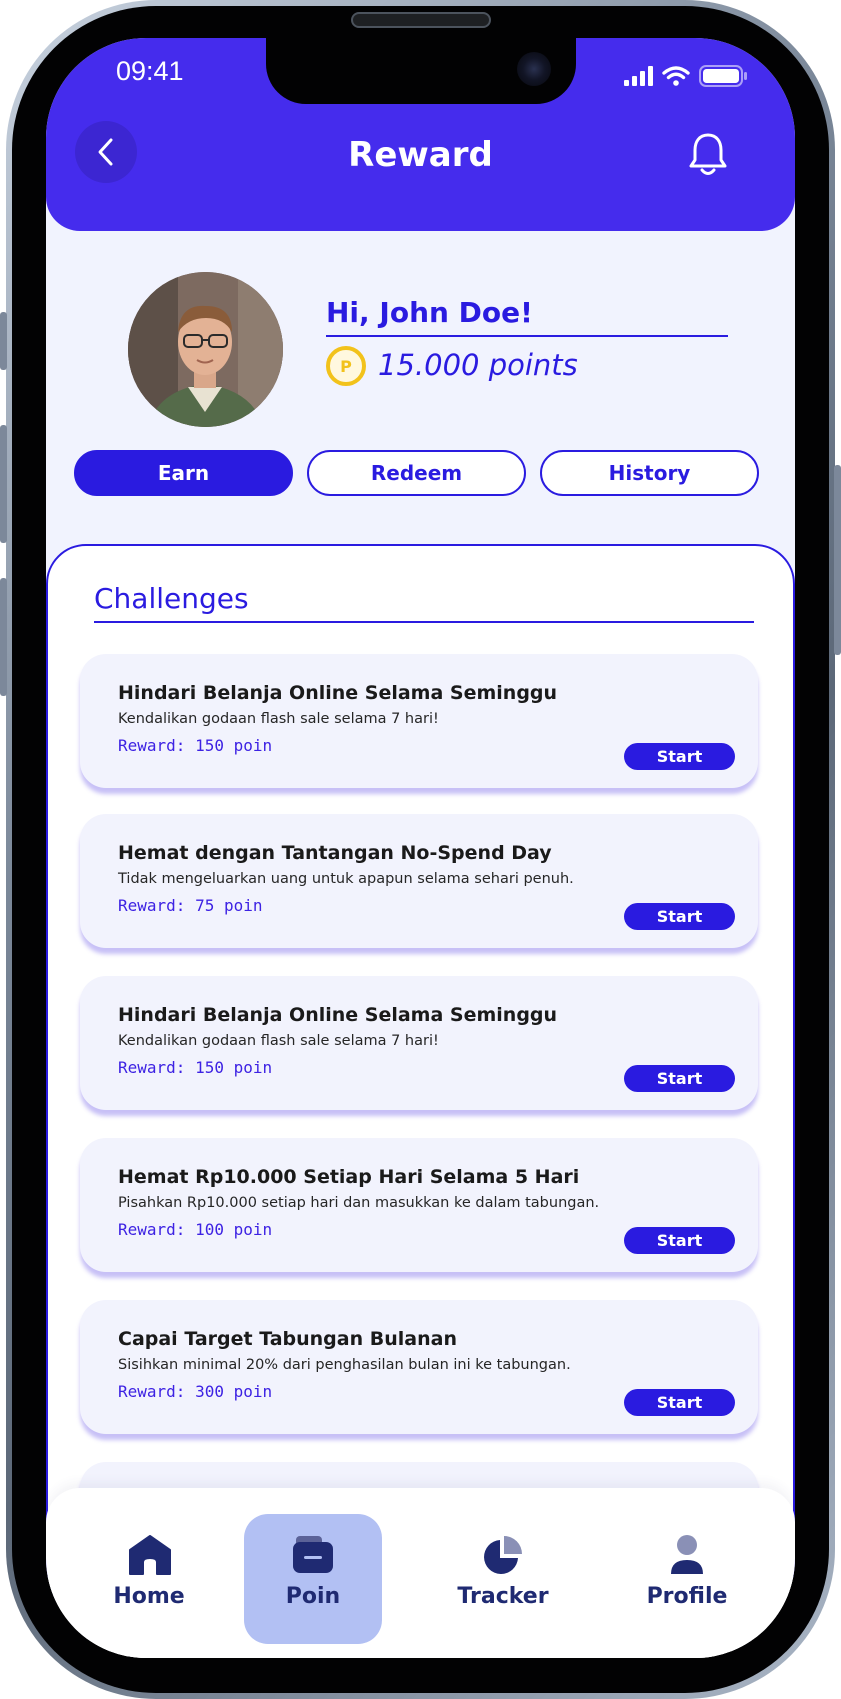 Image resolution: width=841 pixels, height=1699 pixels. I want to click on nav-label: Home, so click(149, 1596).